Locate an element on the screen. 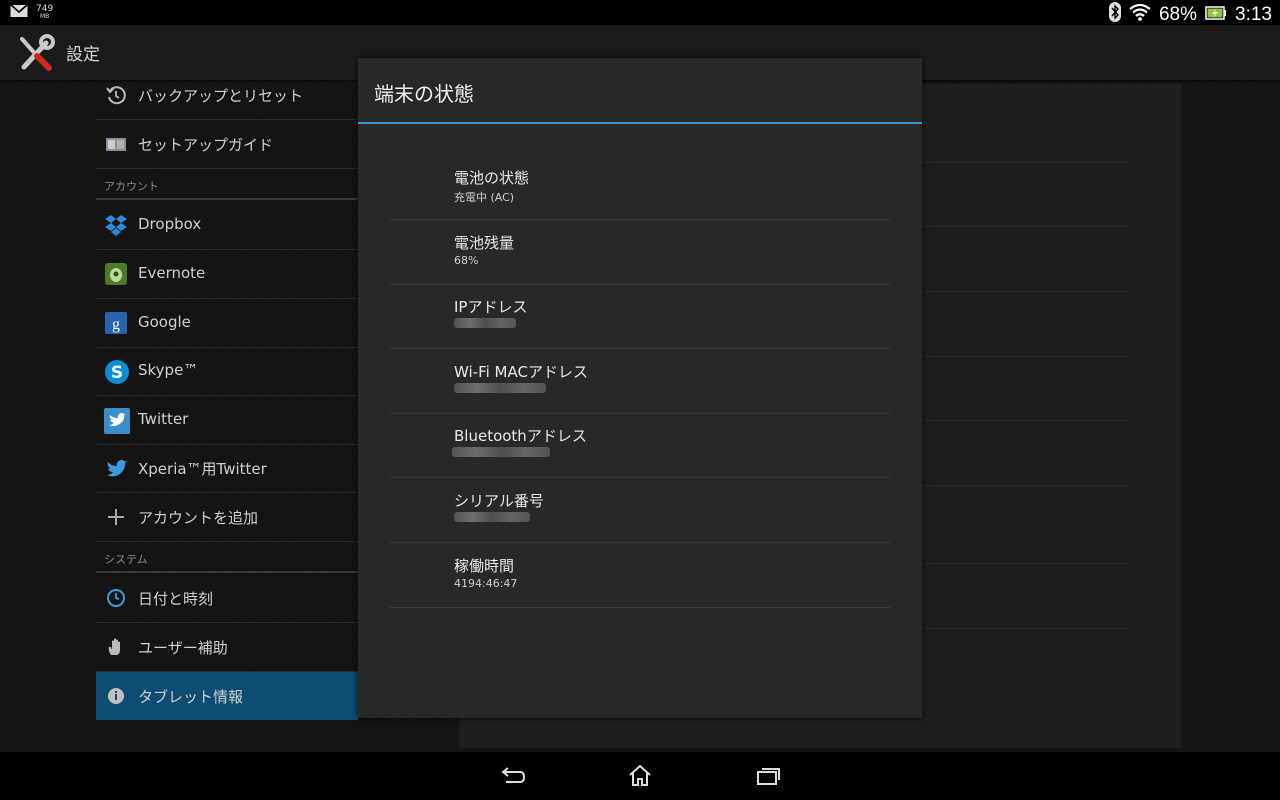 Image resolution: width=1280 pixels, height=800 pixels. pref-title: Bluetoothアドレス is located at coordinates (520, 436).